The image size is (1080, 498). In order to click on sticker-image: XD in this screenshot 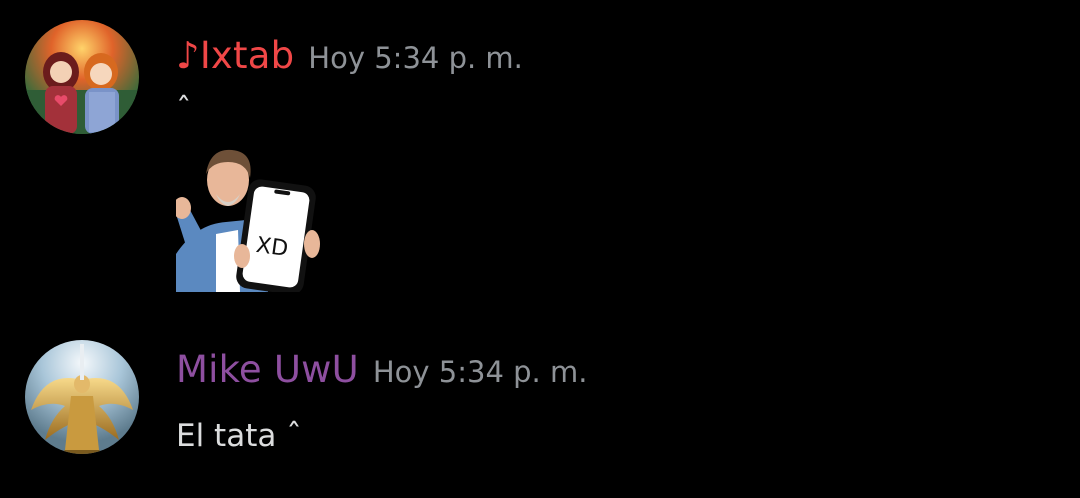, I will do `click(248, 220)`.